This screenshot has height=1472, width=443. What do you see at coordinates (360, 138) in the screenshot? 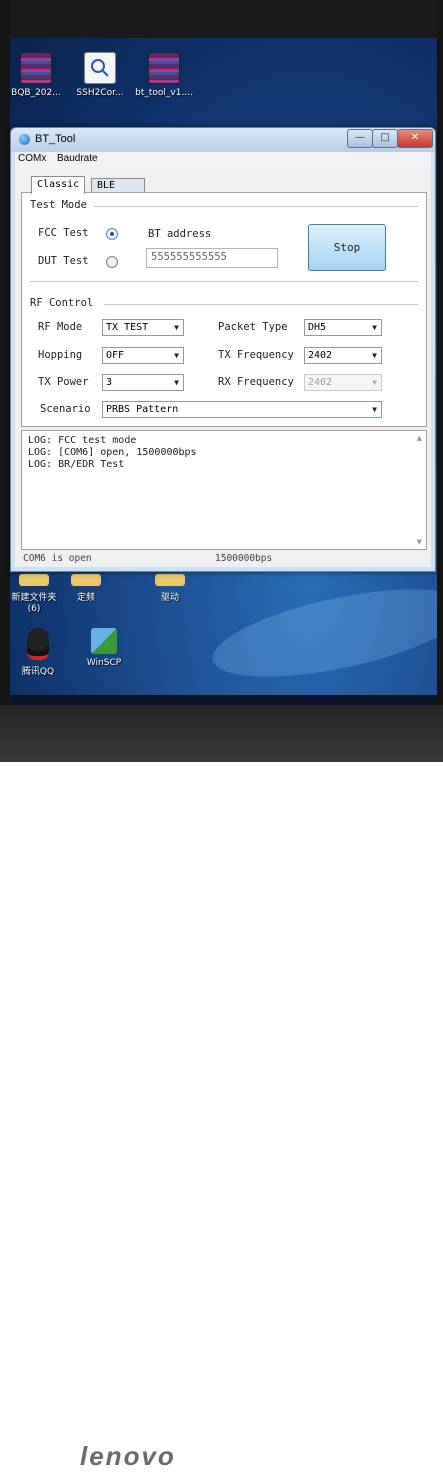
I see `minimize-button: —` at bounding box center [360, 138].